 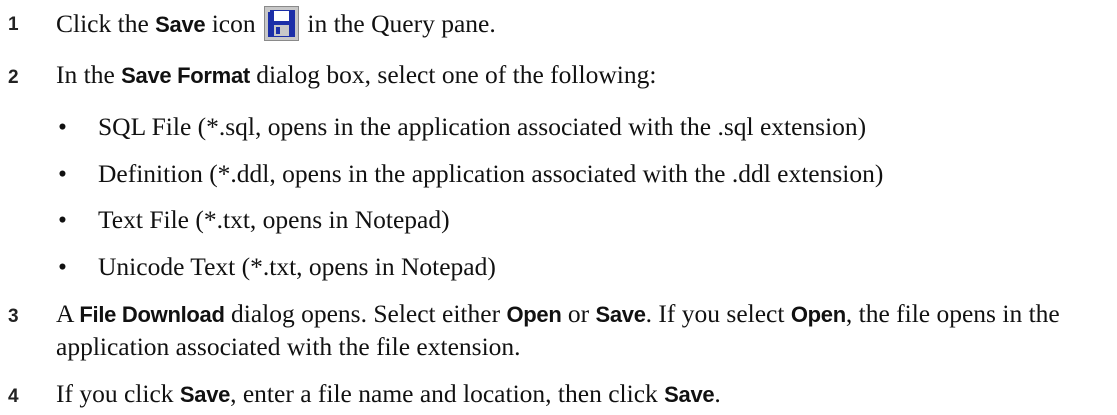 I want to click on step-number: 3, so click(x=13, y=316).